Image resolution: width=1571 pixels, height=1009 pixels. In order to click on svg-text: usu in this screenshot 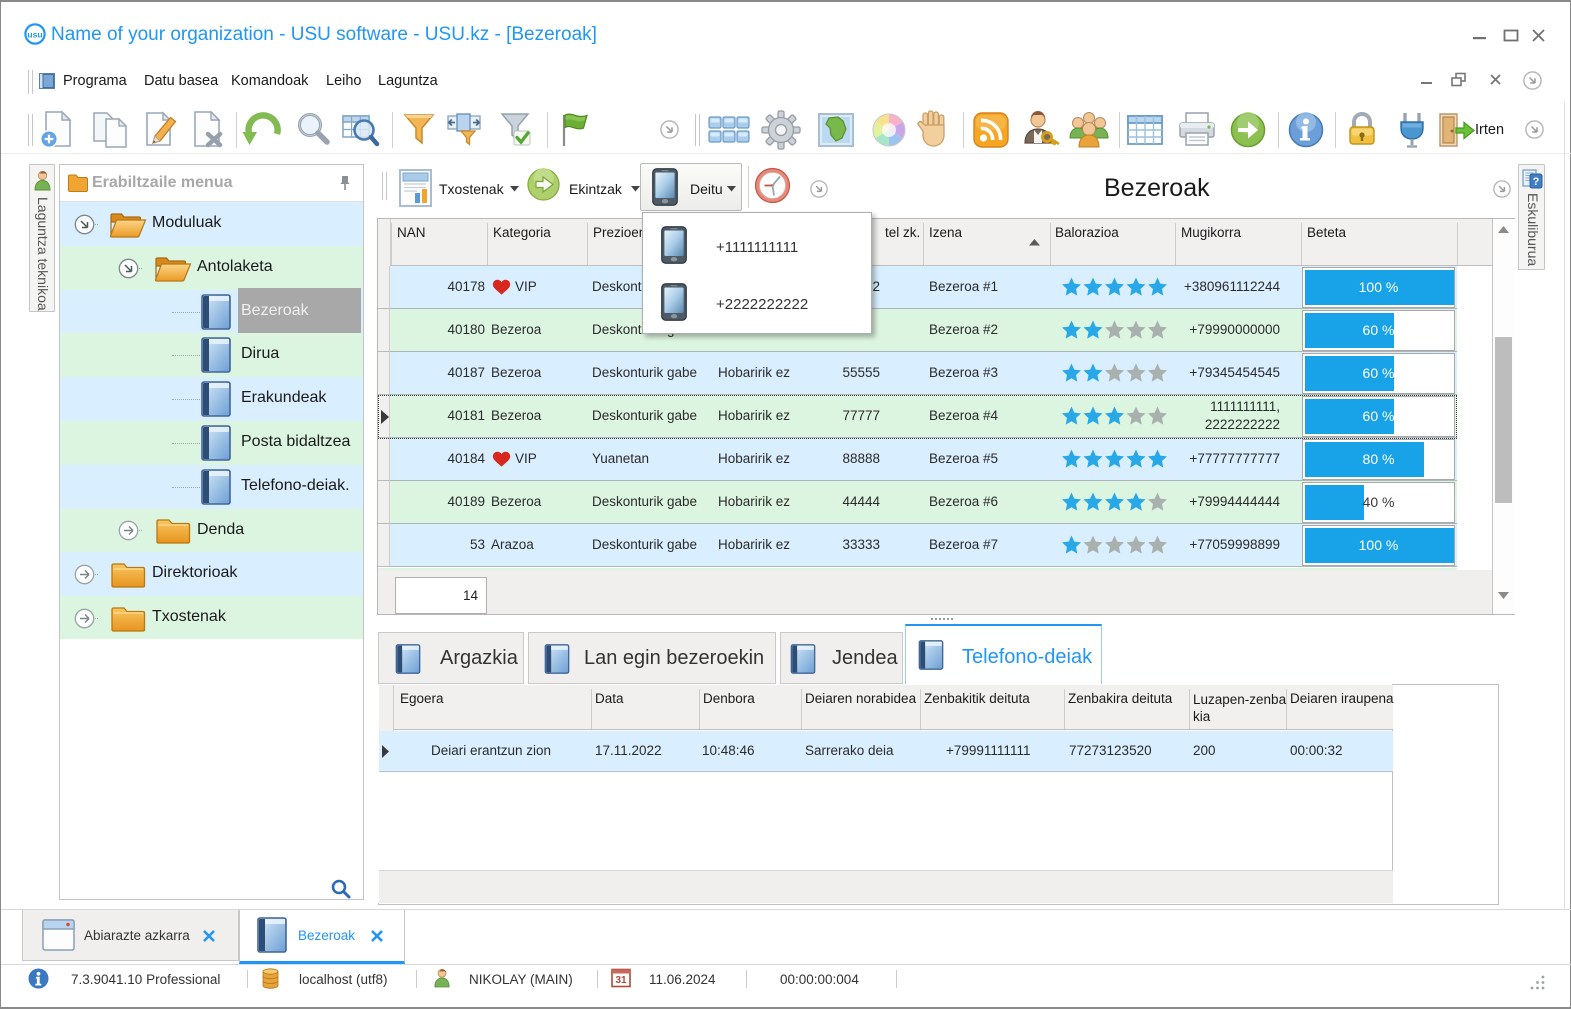, I will do `click(34, 35)`.